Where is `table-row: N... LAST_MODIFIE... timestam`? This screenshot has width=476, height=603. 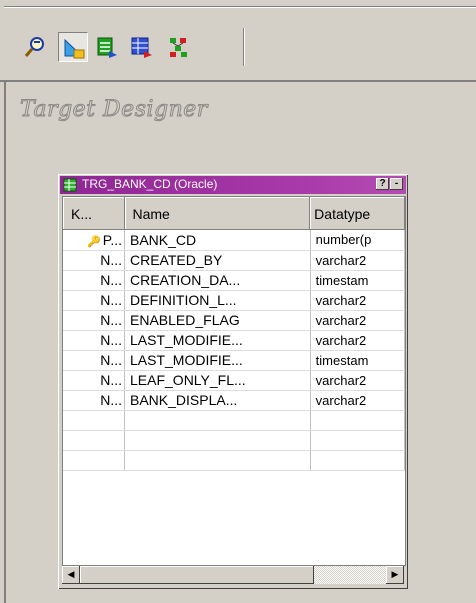 table-row: N... LAST_MODIFIE... timestam is located at coordinates (234, 360).